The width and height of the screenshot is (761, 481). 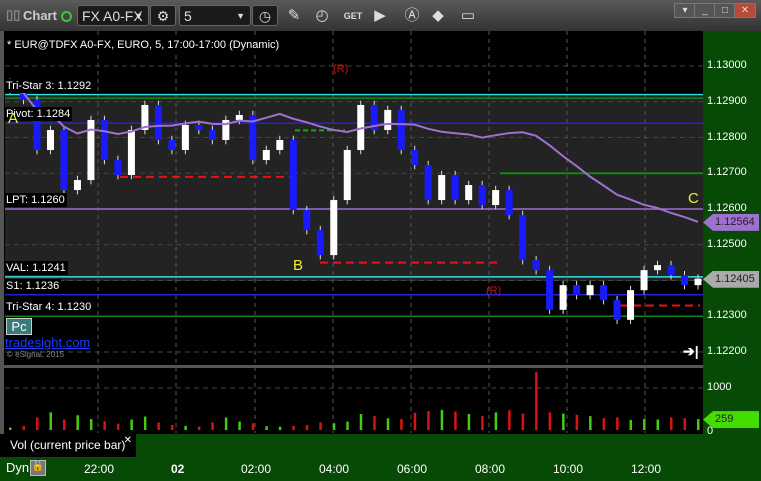 I want to click on price-tick: 1.12800, so click(x=727, y=136).